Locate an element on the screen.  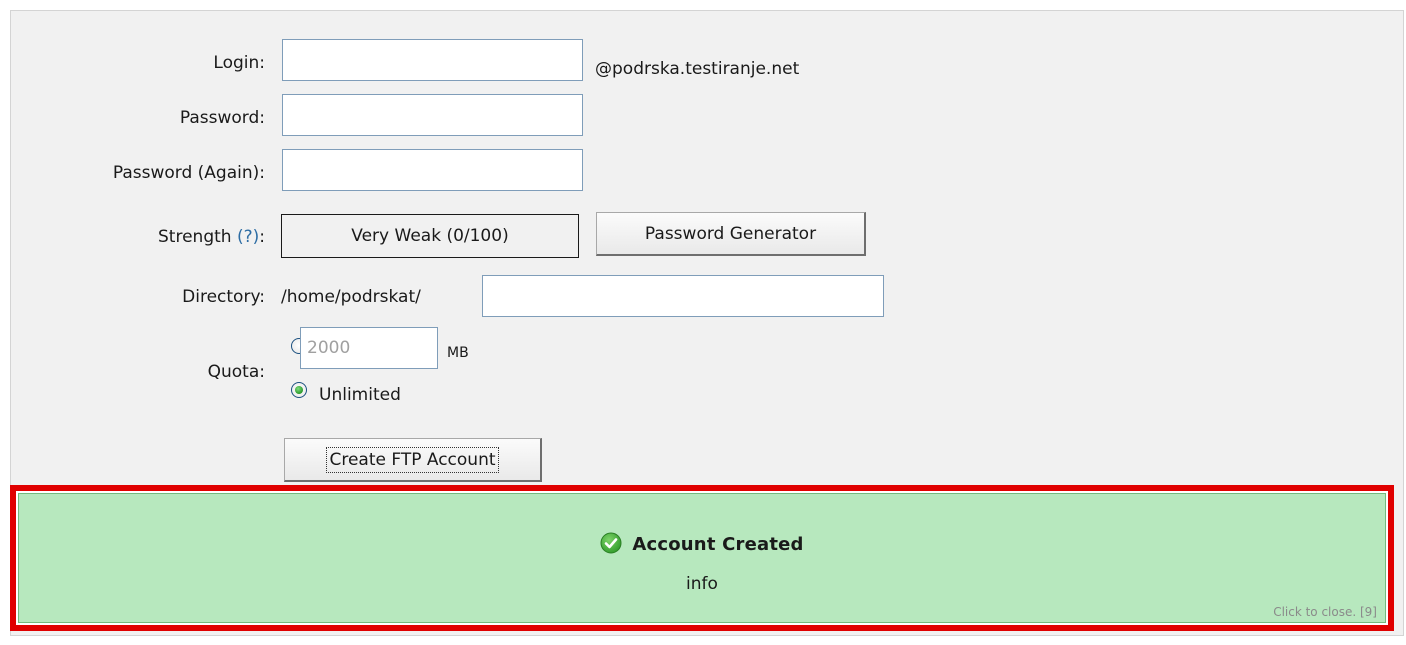
quota-unit-label: MB is located at coordinates (458, 353).